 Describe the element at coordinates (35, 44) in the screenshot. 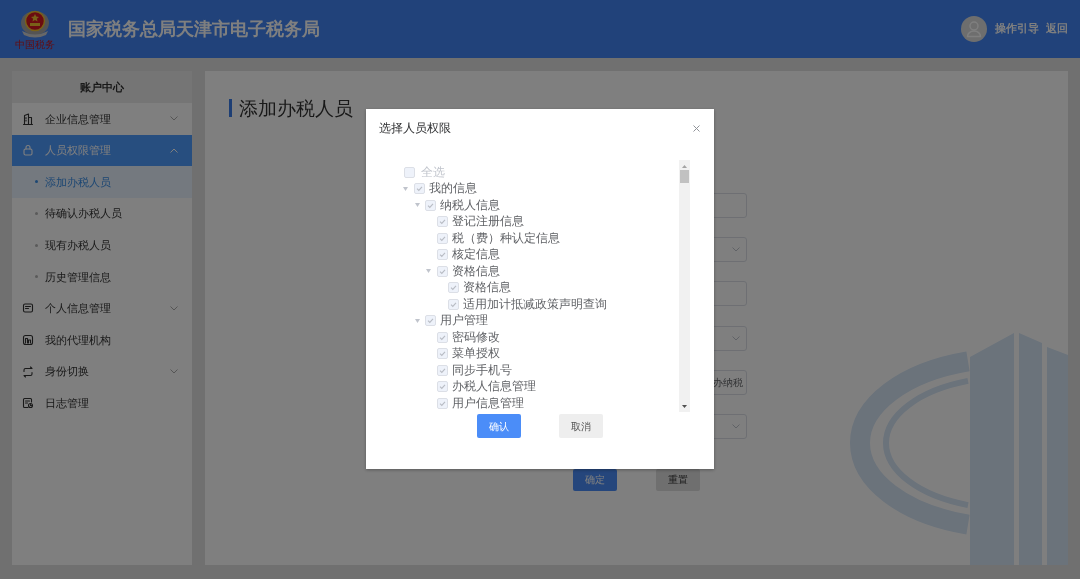

I see `logo-text: 中国税务` at that location.